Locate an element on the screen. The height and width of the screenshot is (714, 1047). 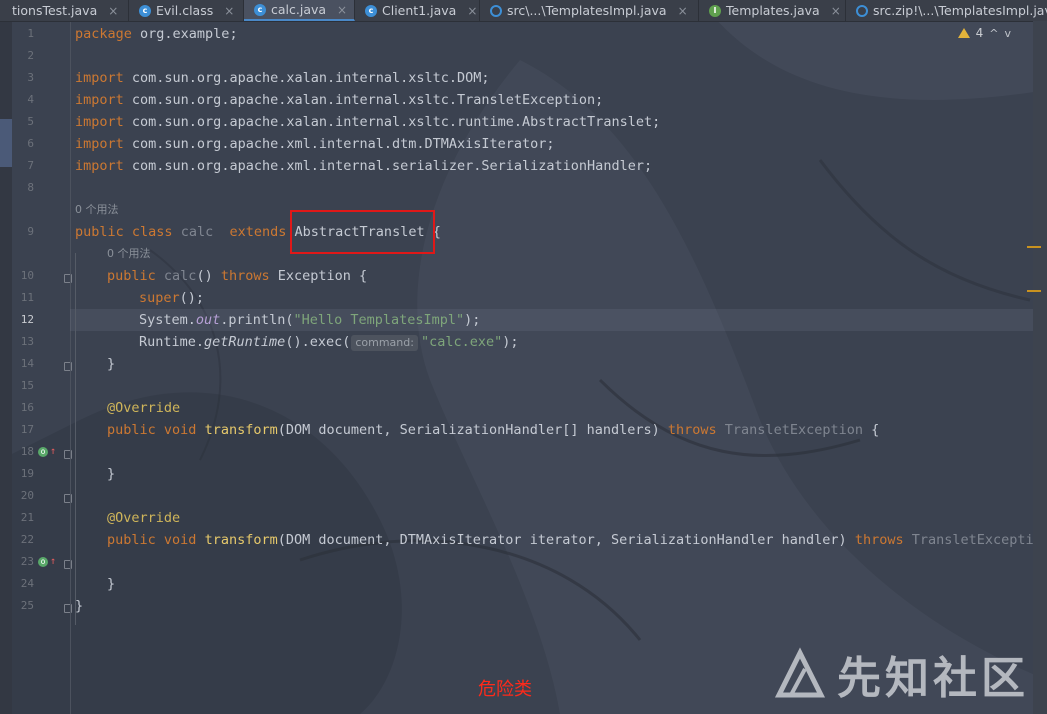
indent-guide is located at coordinates (75, 439).